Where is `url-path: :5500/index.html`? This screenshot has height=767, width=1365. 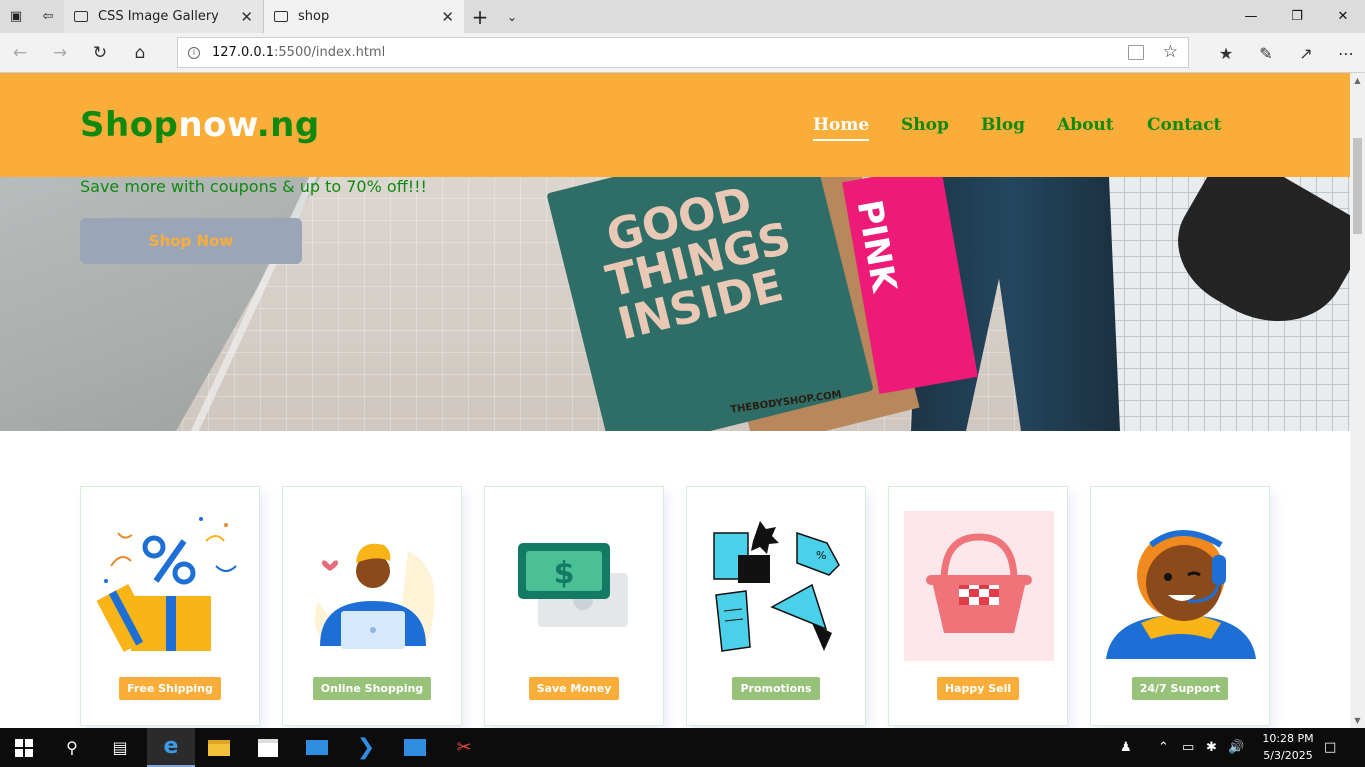
url-path: :5500/index.html is located at coordinates (330, 52).